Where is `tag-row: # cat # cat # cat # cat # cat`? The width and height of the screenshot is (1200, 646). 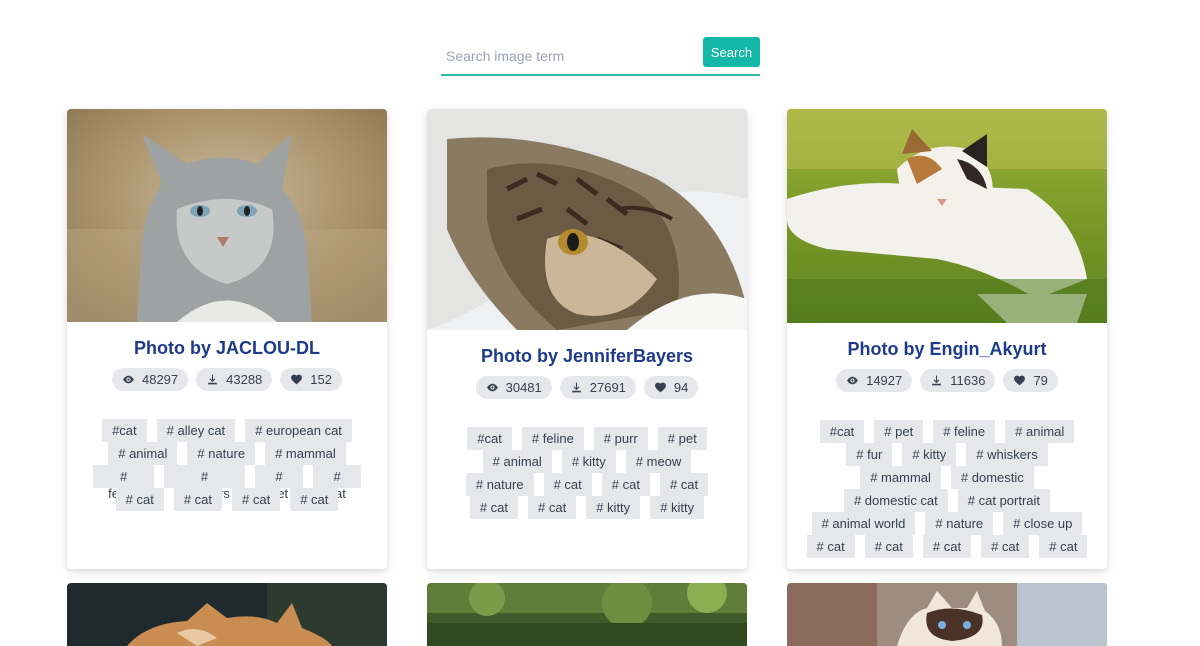
tag-row: # cat # cat # cat # cat # cat is located at coordinates (947, 546).